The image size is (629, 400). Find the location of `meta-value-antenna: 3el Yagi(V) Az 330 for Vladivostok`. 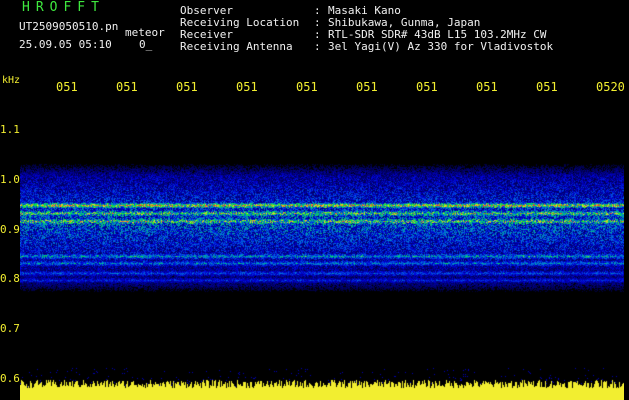

meta-value-antenna: 3el Yagi(V) Az 330 for Vladivostok is located at coordinates (441, 46).